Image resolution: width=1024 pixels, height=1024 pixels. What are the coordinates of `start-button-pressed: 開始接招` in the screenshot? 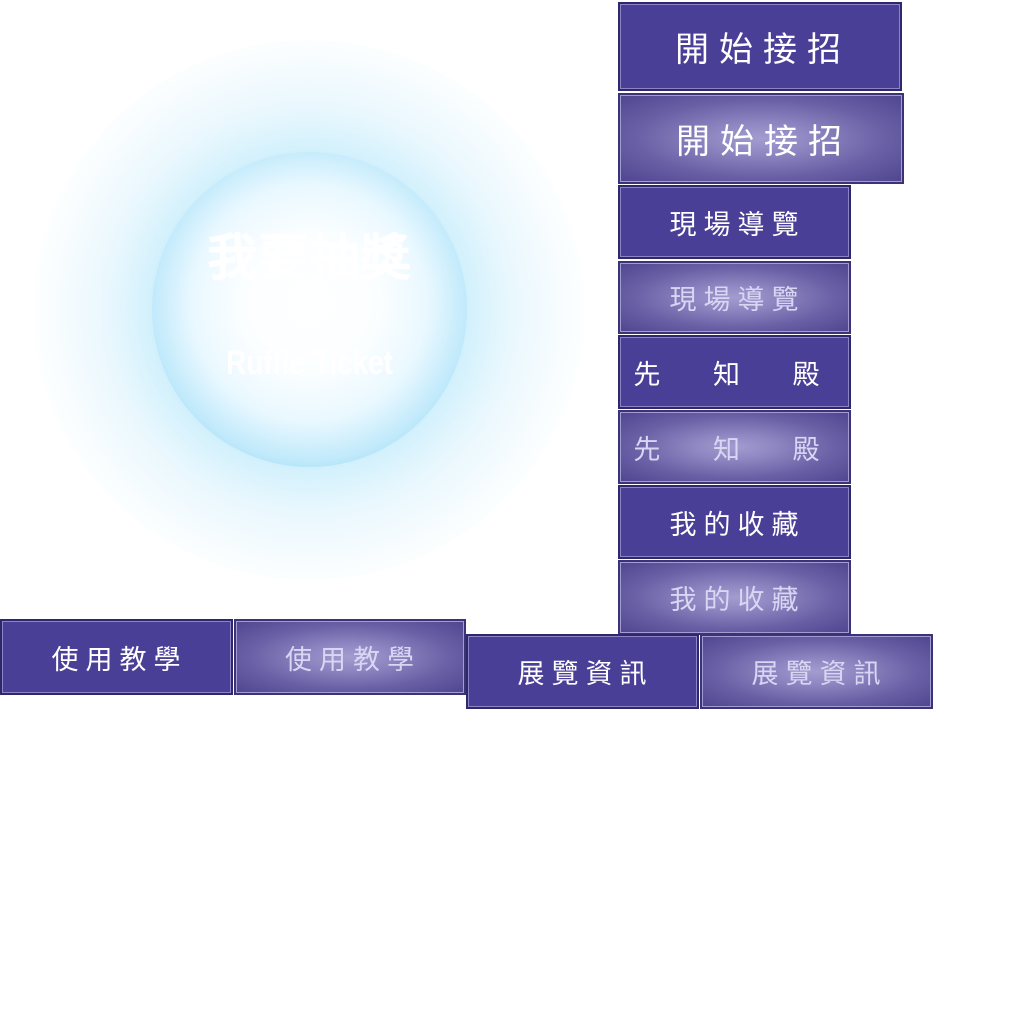 It's located at (761, 138).